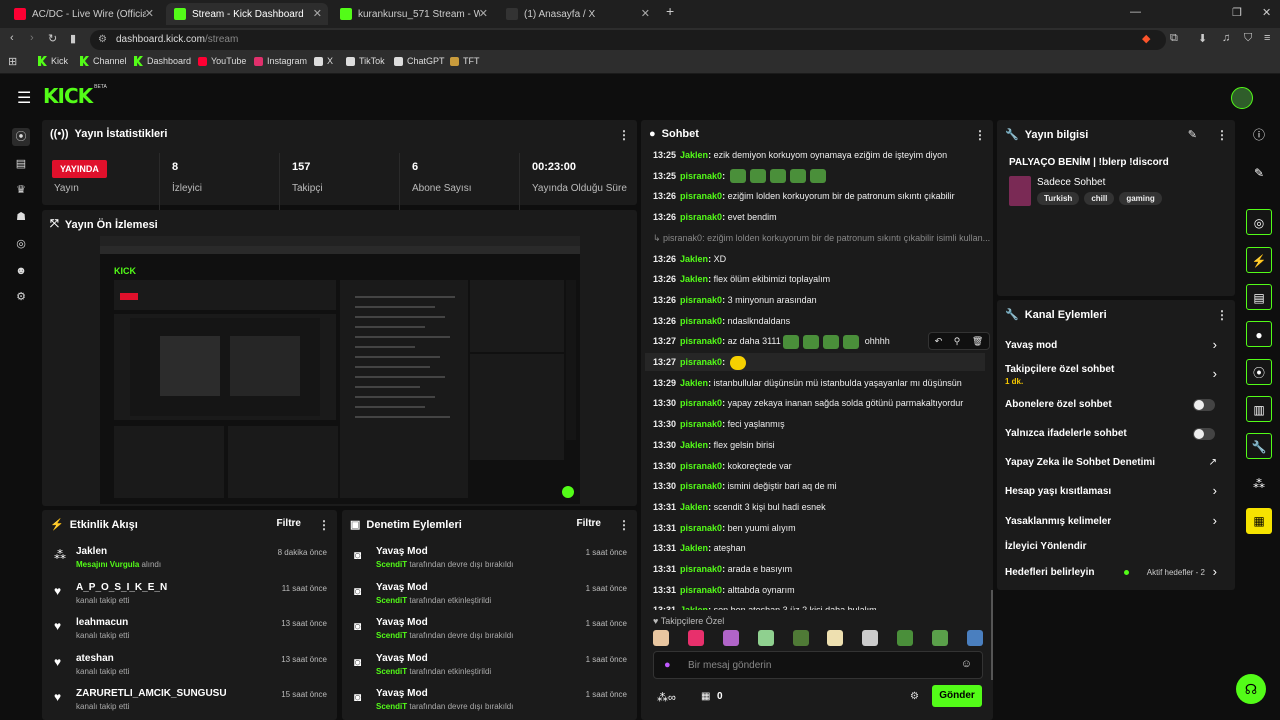 Image resolution: width=1280 pixels, height=720 pixels. Describe the element at coordinates (939, 341) in the screenshot. I see `reply-icon: ↶` at that location.